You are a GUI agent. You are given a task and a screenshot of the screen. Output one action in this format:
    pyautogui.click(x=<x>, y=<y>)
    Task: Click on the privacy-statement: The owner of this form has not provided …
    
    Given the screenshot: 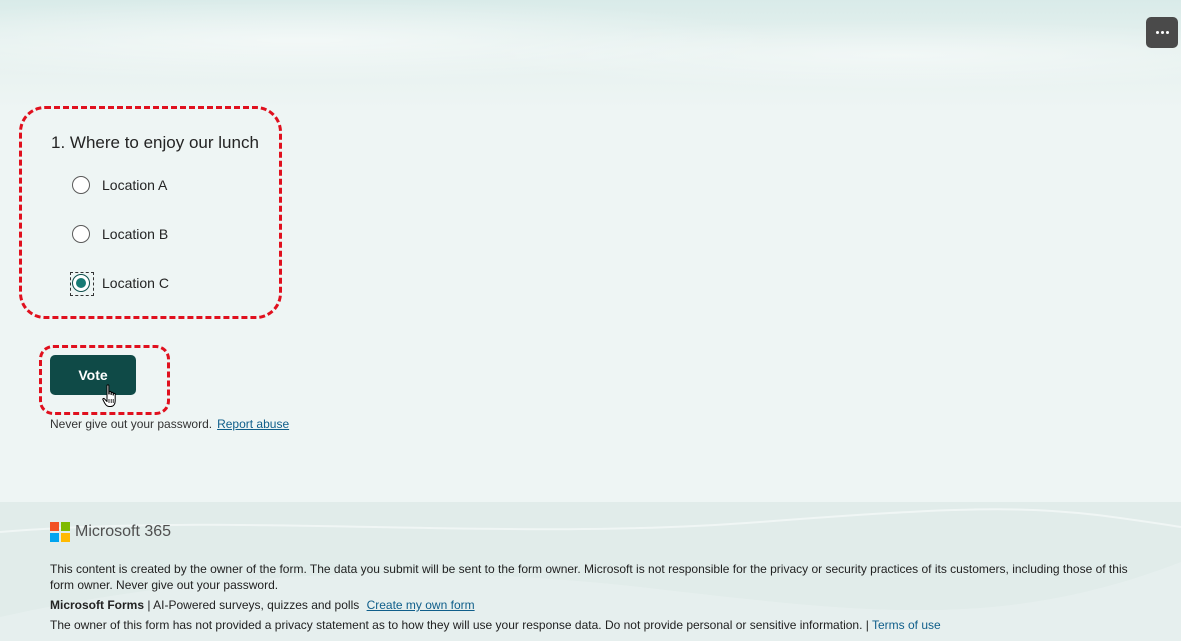 What is the action you would take?
    pyautogui.click(x=600, y=625)
    